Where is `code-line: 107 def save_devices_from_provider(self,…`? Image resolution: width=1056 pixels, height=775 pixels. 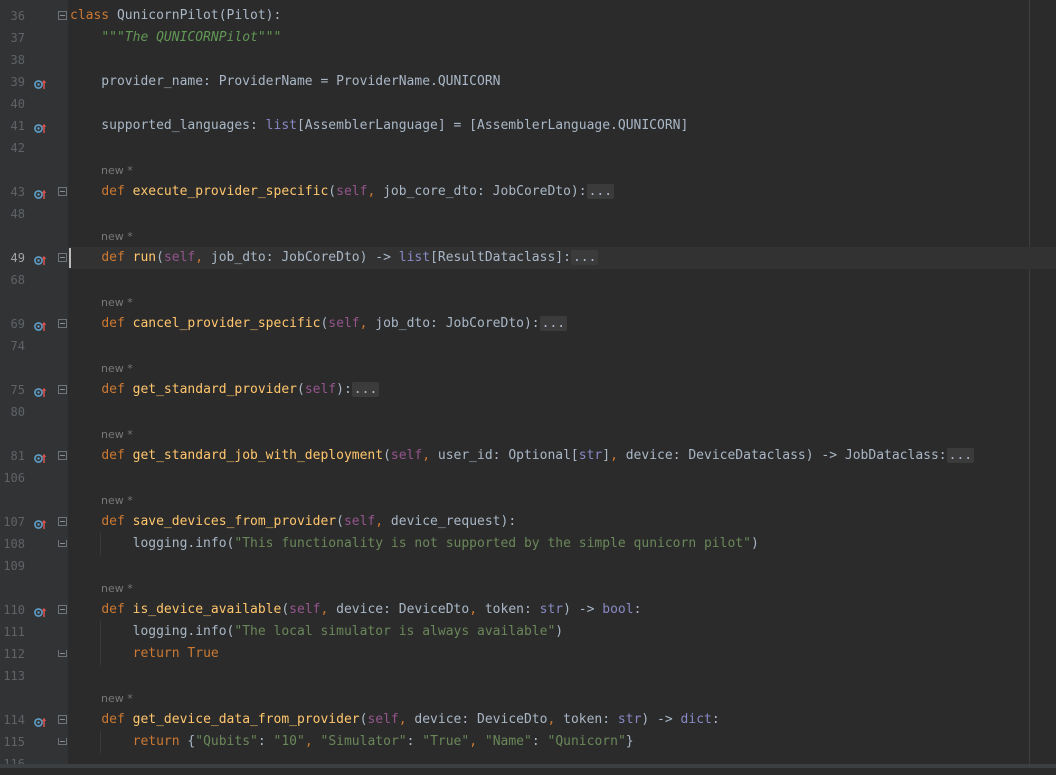
code-line: 107 def save_devices_from_provider(self,… is located at coordinates (528, 522).